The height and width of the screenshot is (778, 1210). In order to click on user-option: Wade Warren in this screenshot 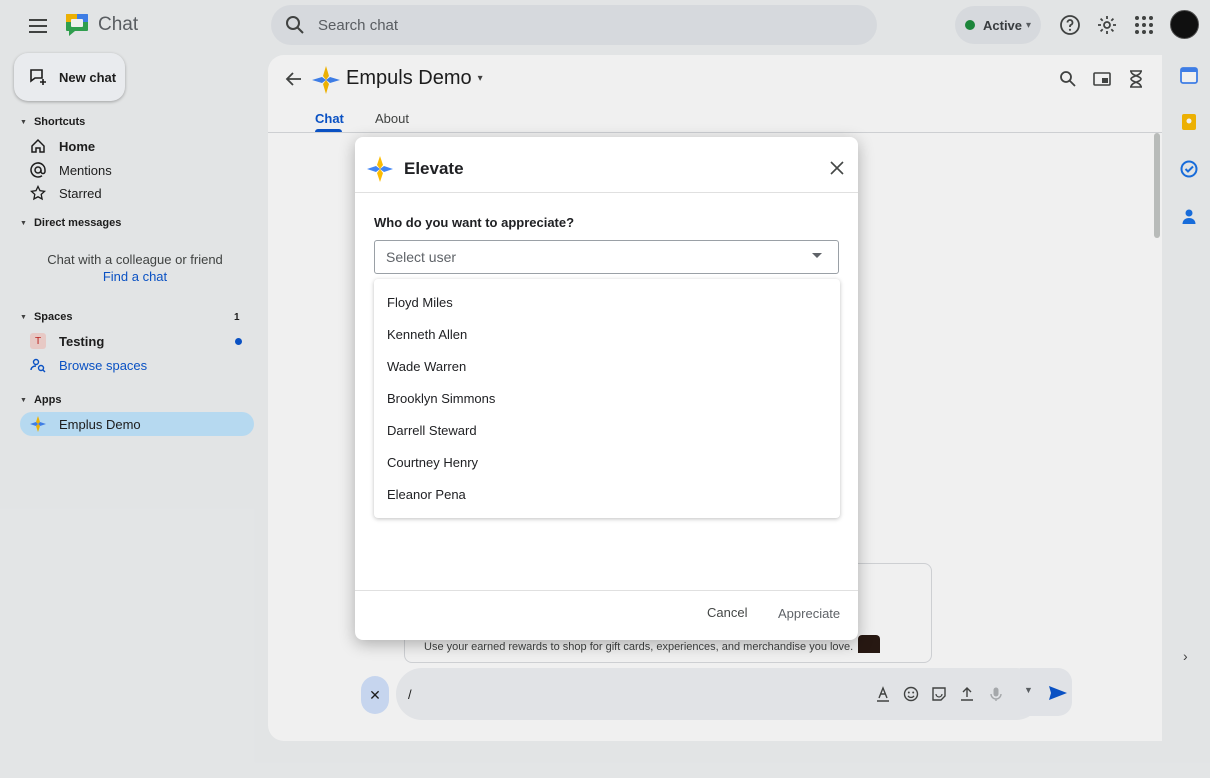, I will do `click(607, 366)`.